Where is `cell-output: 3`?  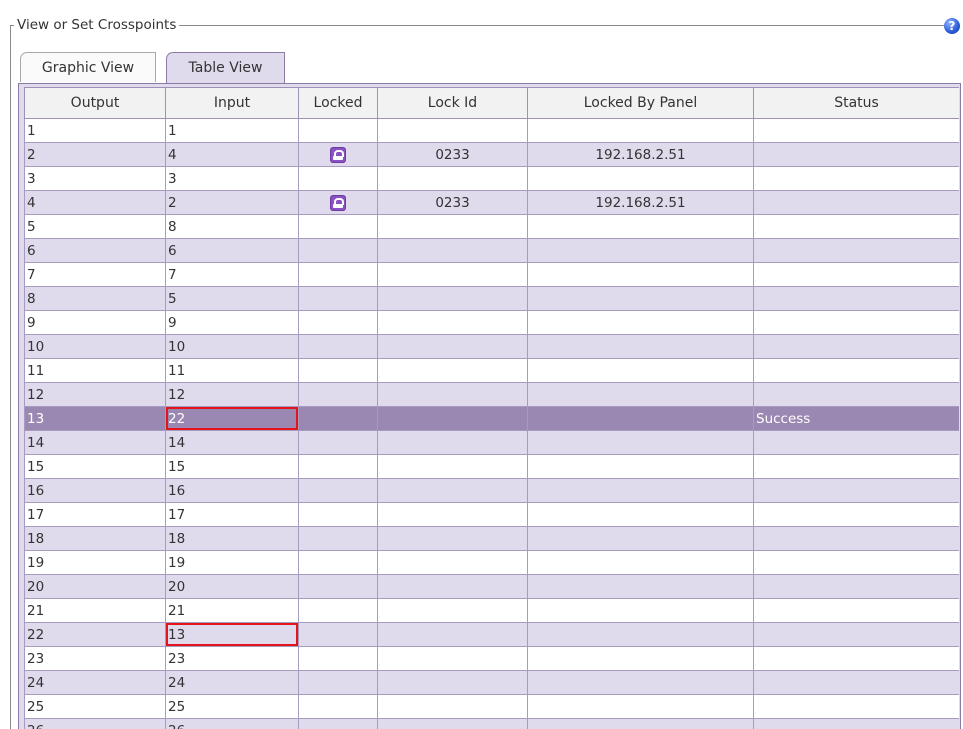 cell-output: 3 is located at coordinates (95, 178).